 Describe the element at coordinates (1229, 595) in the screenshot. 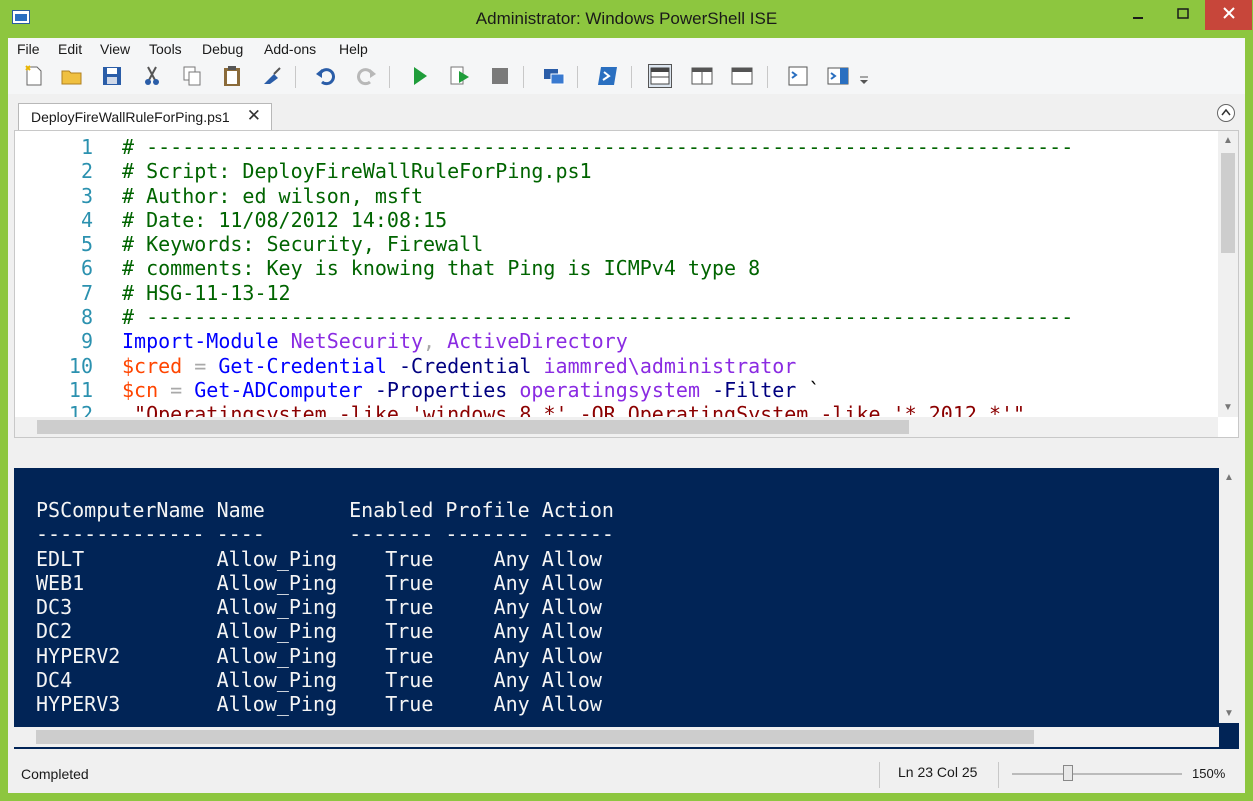

I see `console-vertical-scrollbar: ▲ ▼` at that location.